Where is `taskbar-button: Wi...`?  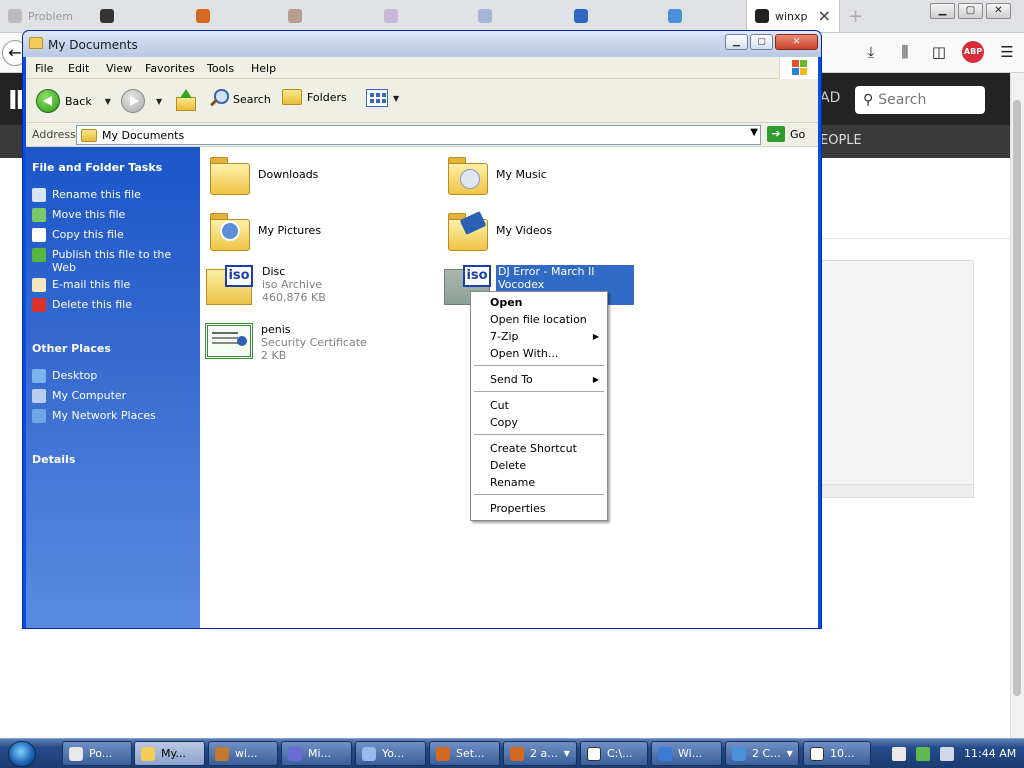
taskbar-button: Wi... is located at coordinates (686, 753).